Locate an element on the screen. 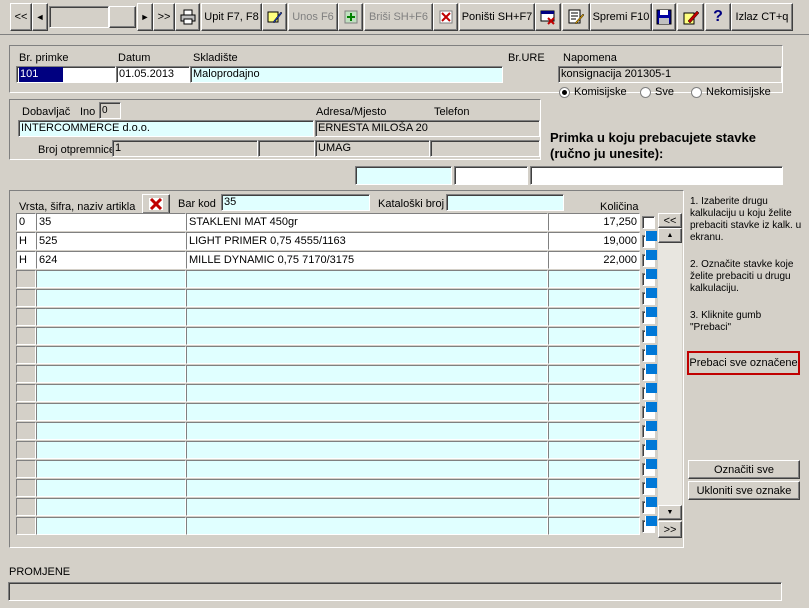 The image size is (809, 608). mjesto-field: UMAG is located at coordinates (372, 148).